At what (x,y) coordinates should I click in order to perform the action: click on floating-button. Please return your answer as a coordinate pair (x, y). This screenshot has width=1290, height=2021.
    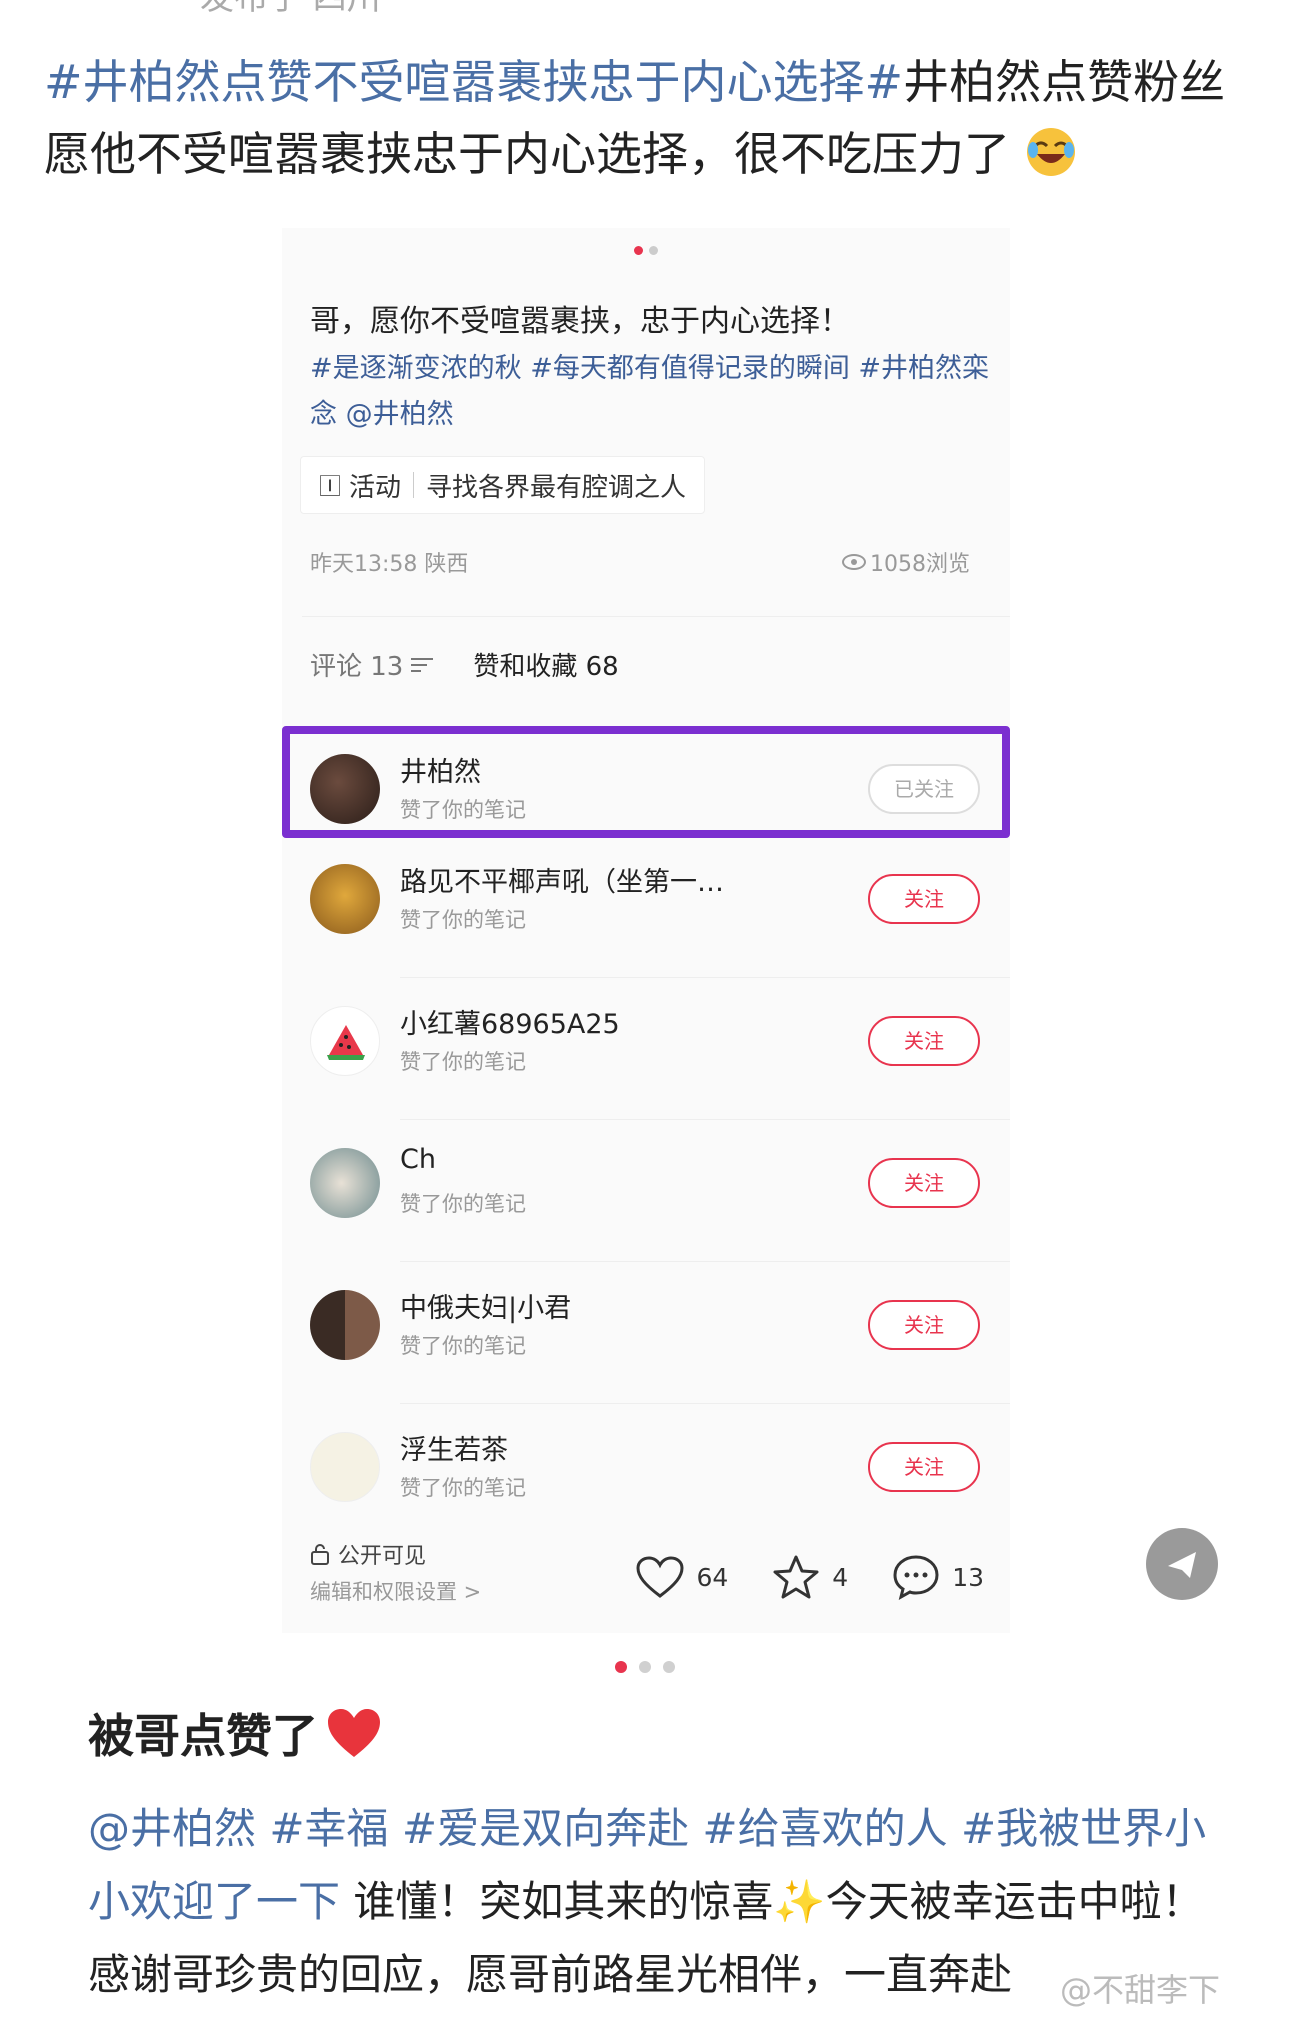
    Looking at the image, I should click on (1182, 1564).